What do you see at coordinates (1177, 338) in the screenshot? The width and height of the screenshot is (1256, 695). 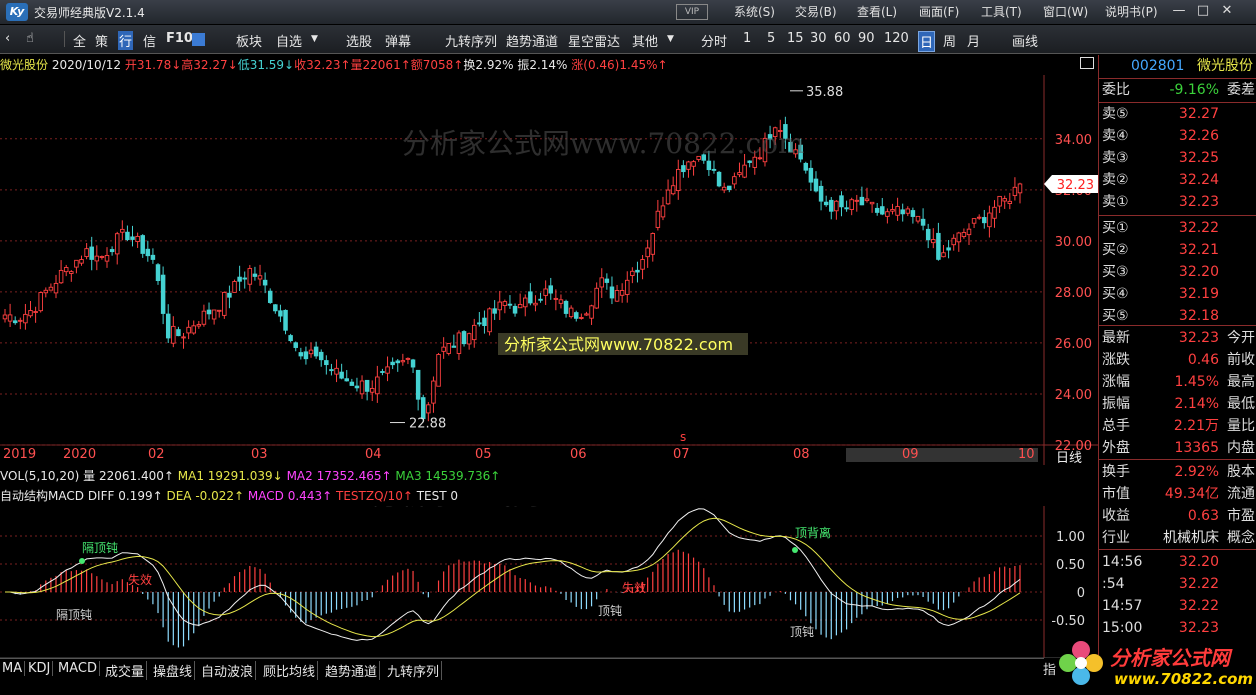 I see `stat-0-row: 最新 32.23 今开` at bounding box center [1177, 338].